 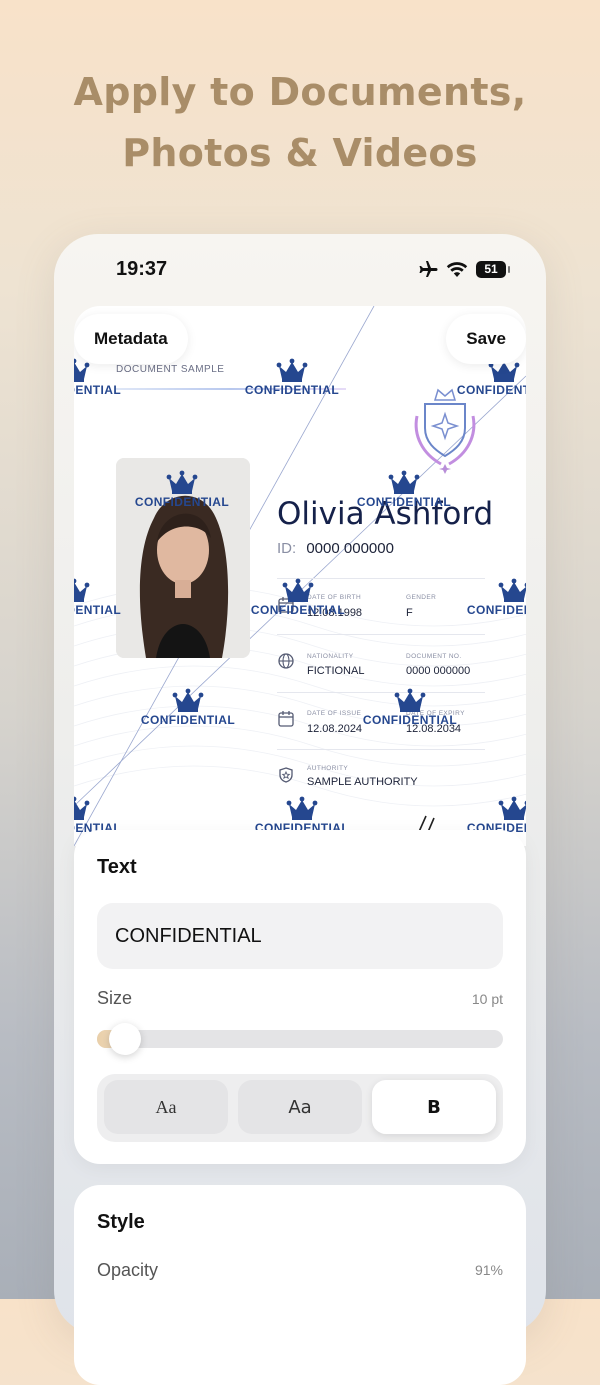 I want to click on headline-line-2: Photos & Videos, so click(x=300, y=153).